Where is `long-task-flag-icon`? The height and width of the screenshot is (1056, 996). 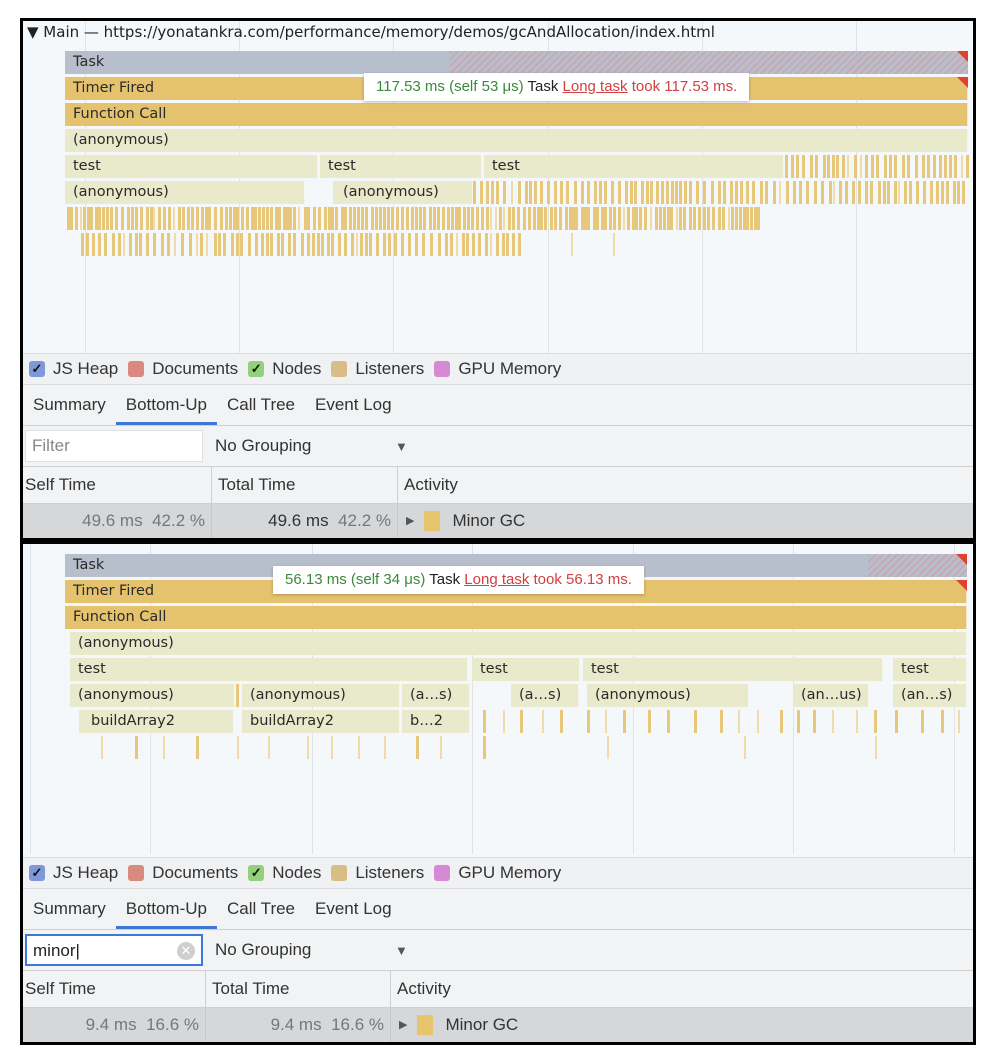 long-task-flag-icon is located at coordinates (961, 585).